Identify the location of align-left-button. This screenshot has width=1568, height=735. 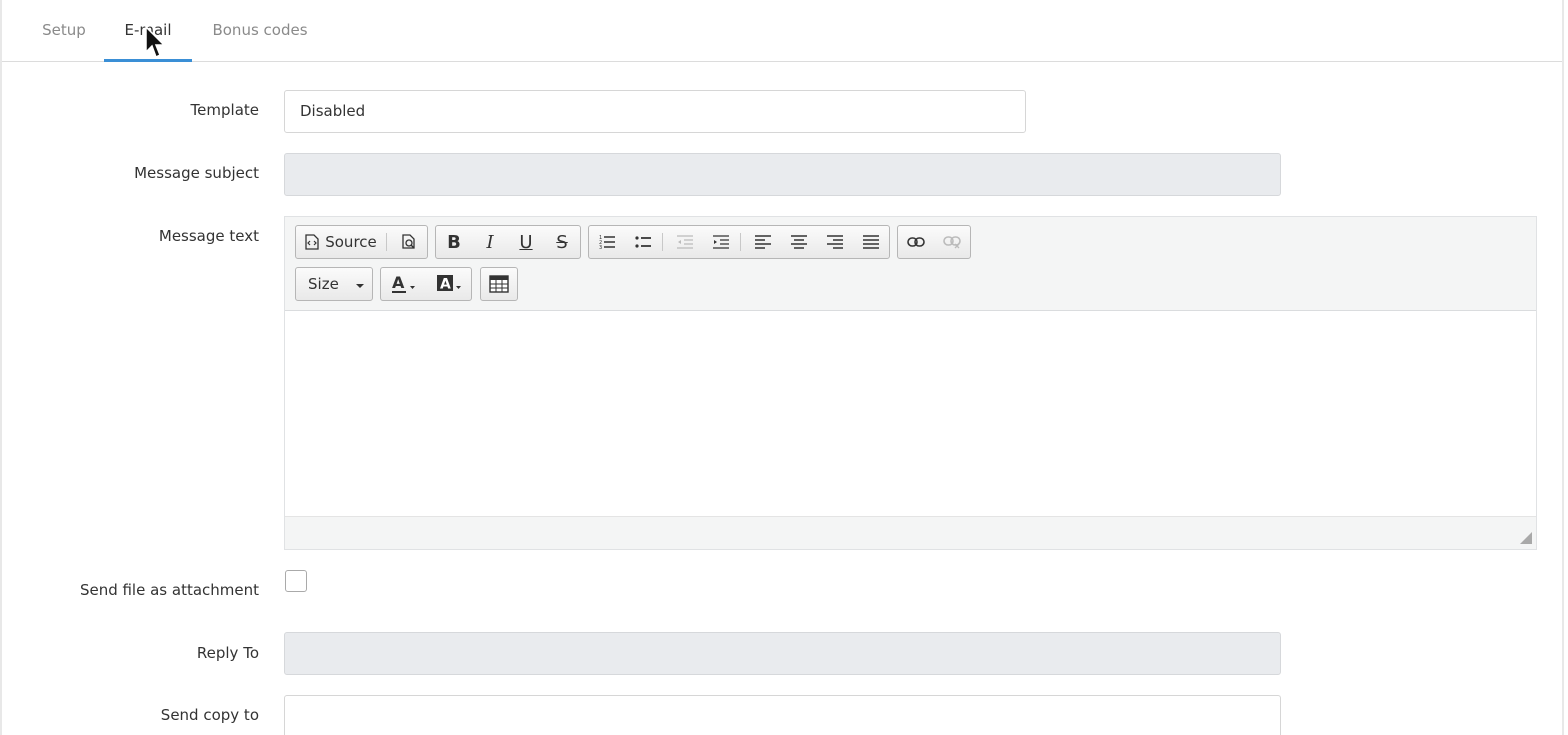
(763, 242).